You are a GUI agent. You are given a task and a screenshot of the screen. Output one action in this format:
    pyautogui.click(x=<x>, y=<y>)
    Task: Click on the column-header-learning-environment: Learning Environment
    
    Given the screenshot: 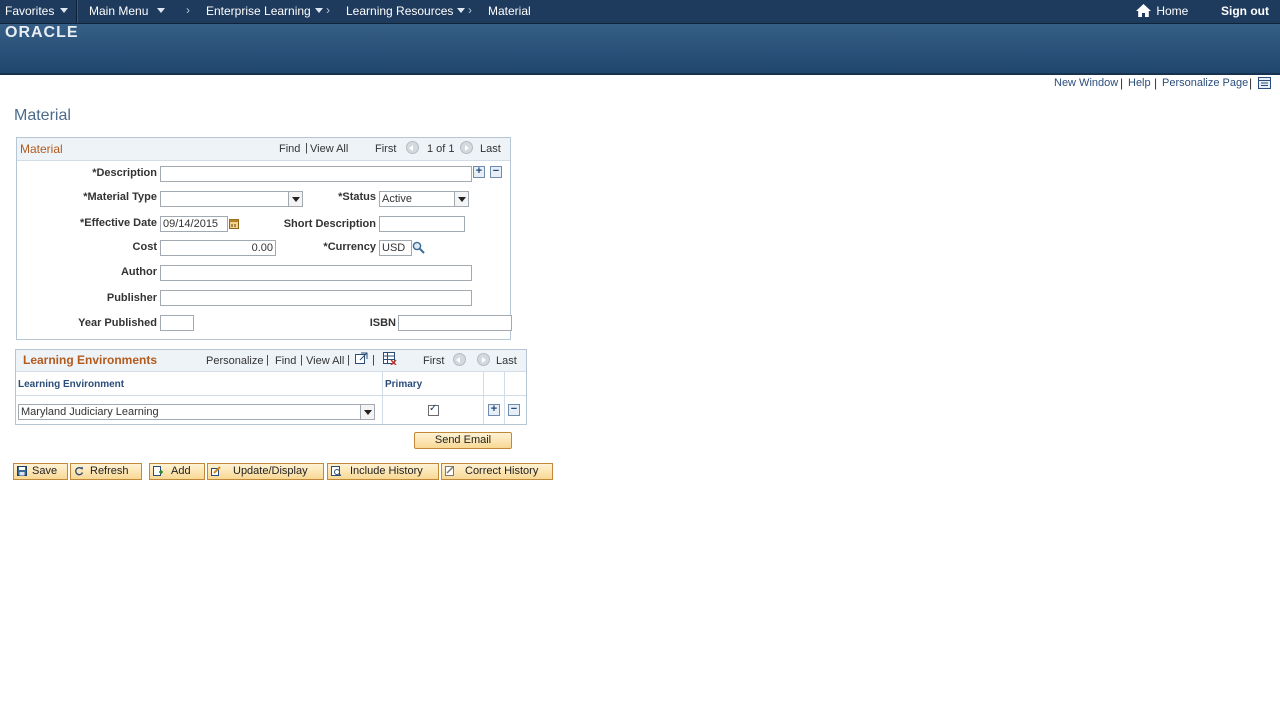 What is the action you would take?
    pyautogui.click(x=71, y=384)
    